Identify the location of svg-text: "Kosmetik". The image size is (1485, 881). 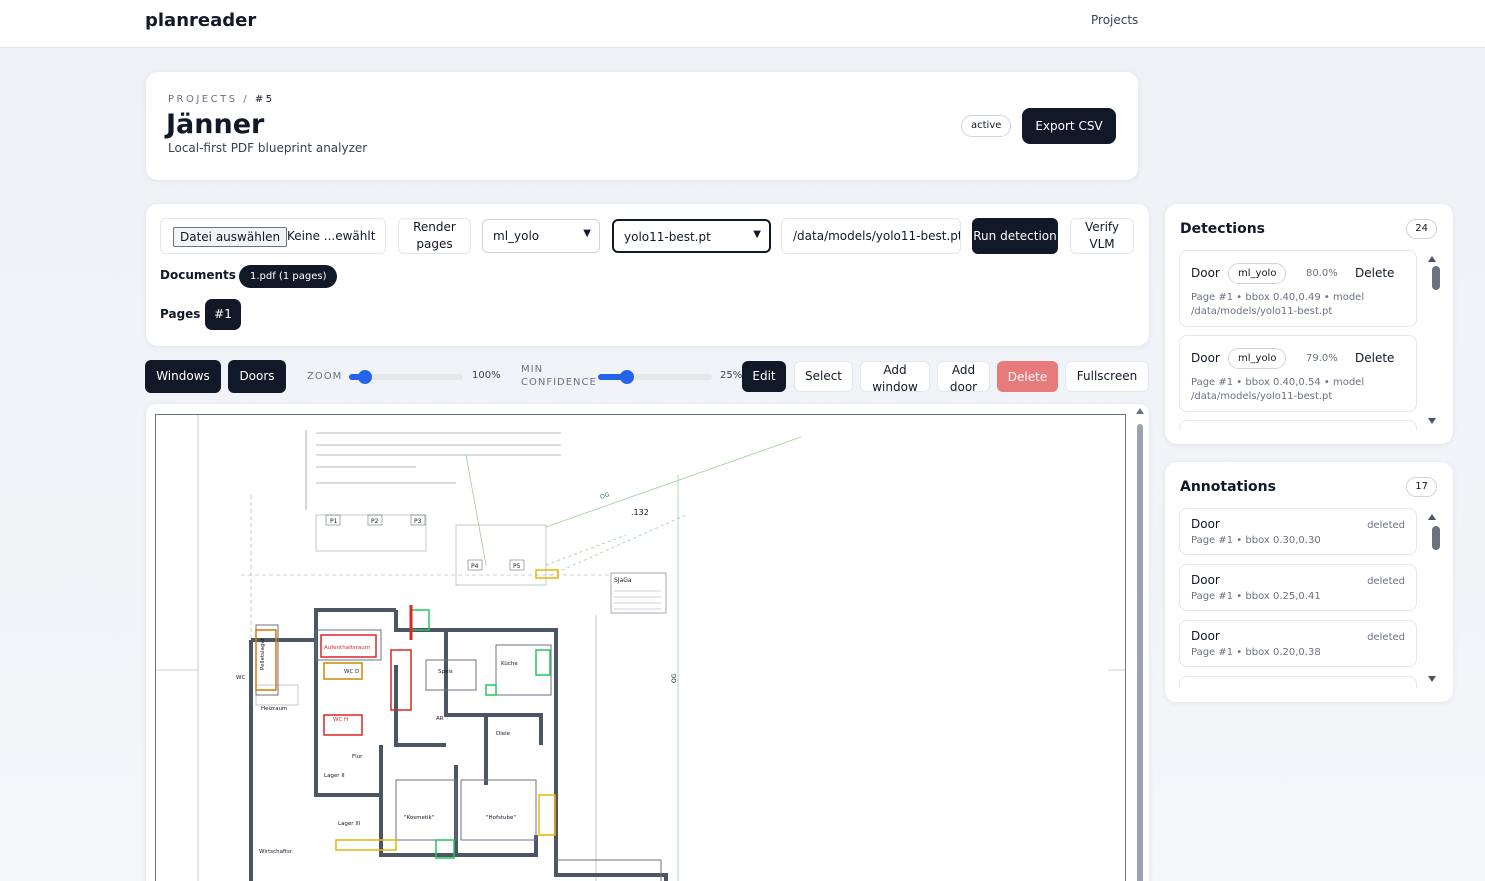
(419, 818).